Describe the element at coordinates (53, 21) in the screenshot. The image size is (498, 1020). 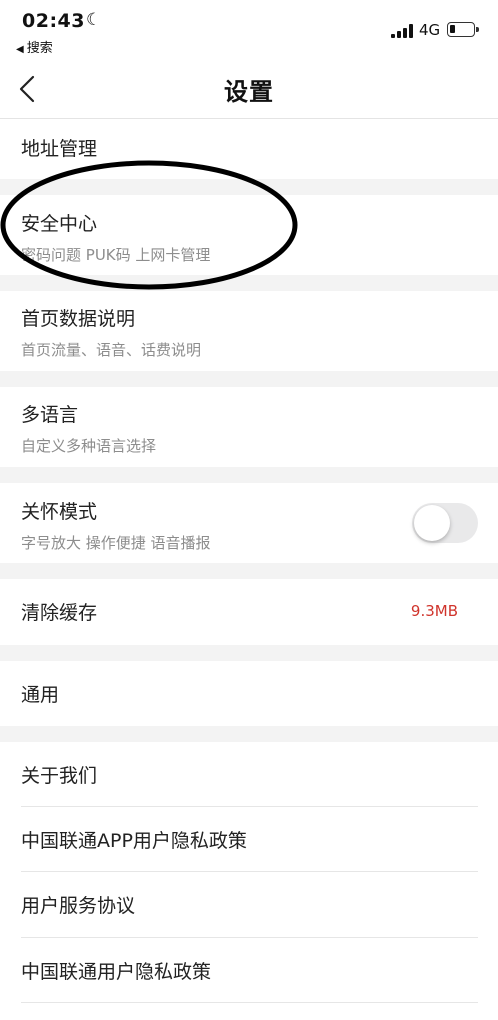
I see `status-time: 02:43` at that location.